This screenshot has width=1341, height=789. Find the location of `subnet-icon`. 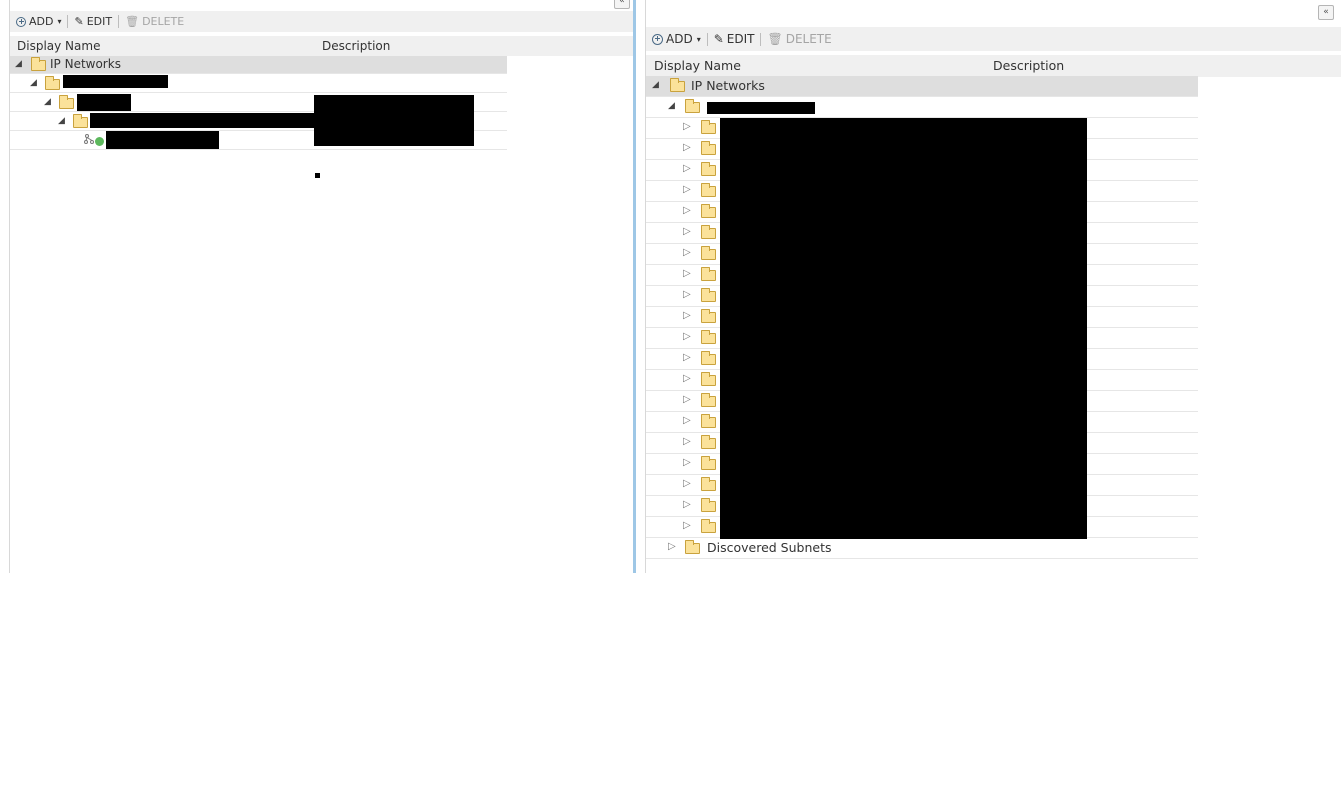

subnet-icon is located at coordinates (89, 139).